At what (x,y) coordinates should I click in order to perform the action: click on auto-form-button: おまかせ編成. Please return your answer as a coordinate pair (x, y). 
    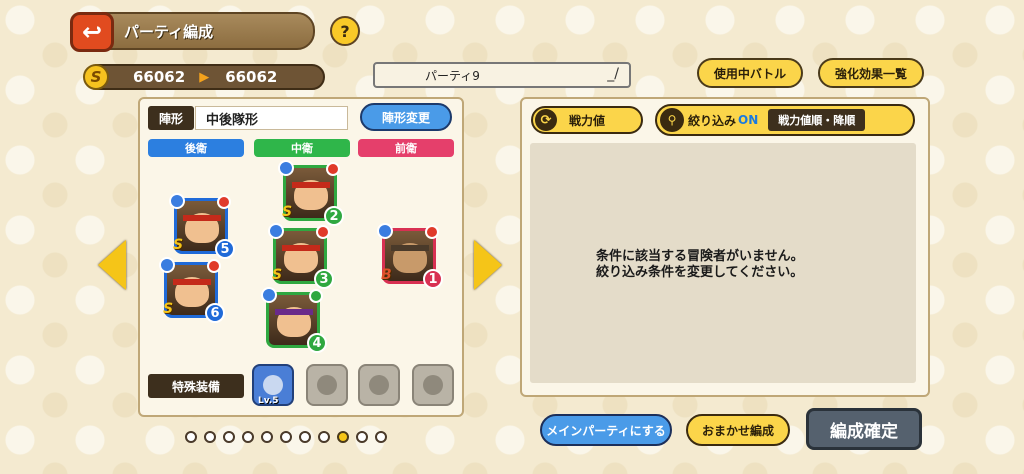
    Looking at the image, I should click on (738, 430).